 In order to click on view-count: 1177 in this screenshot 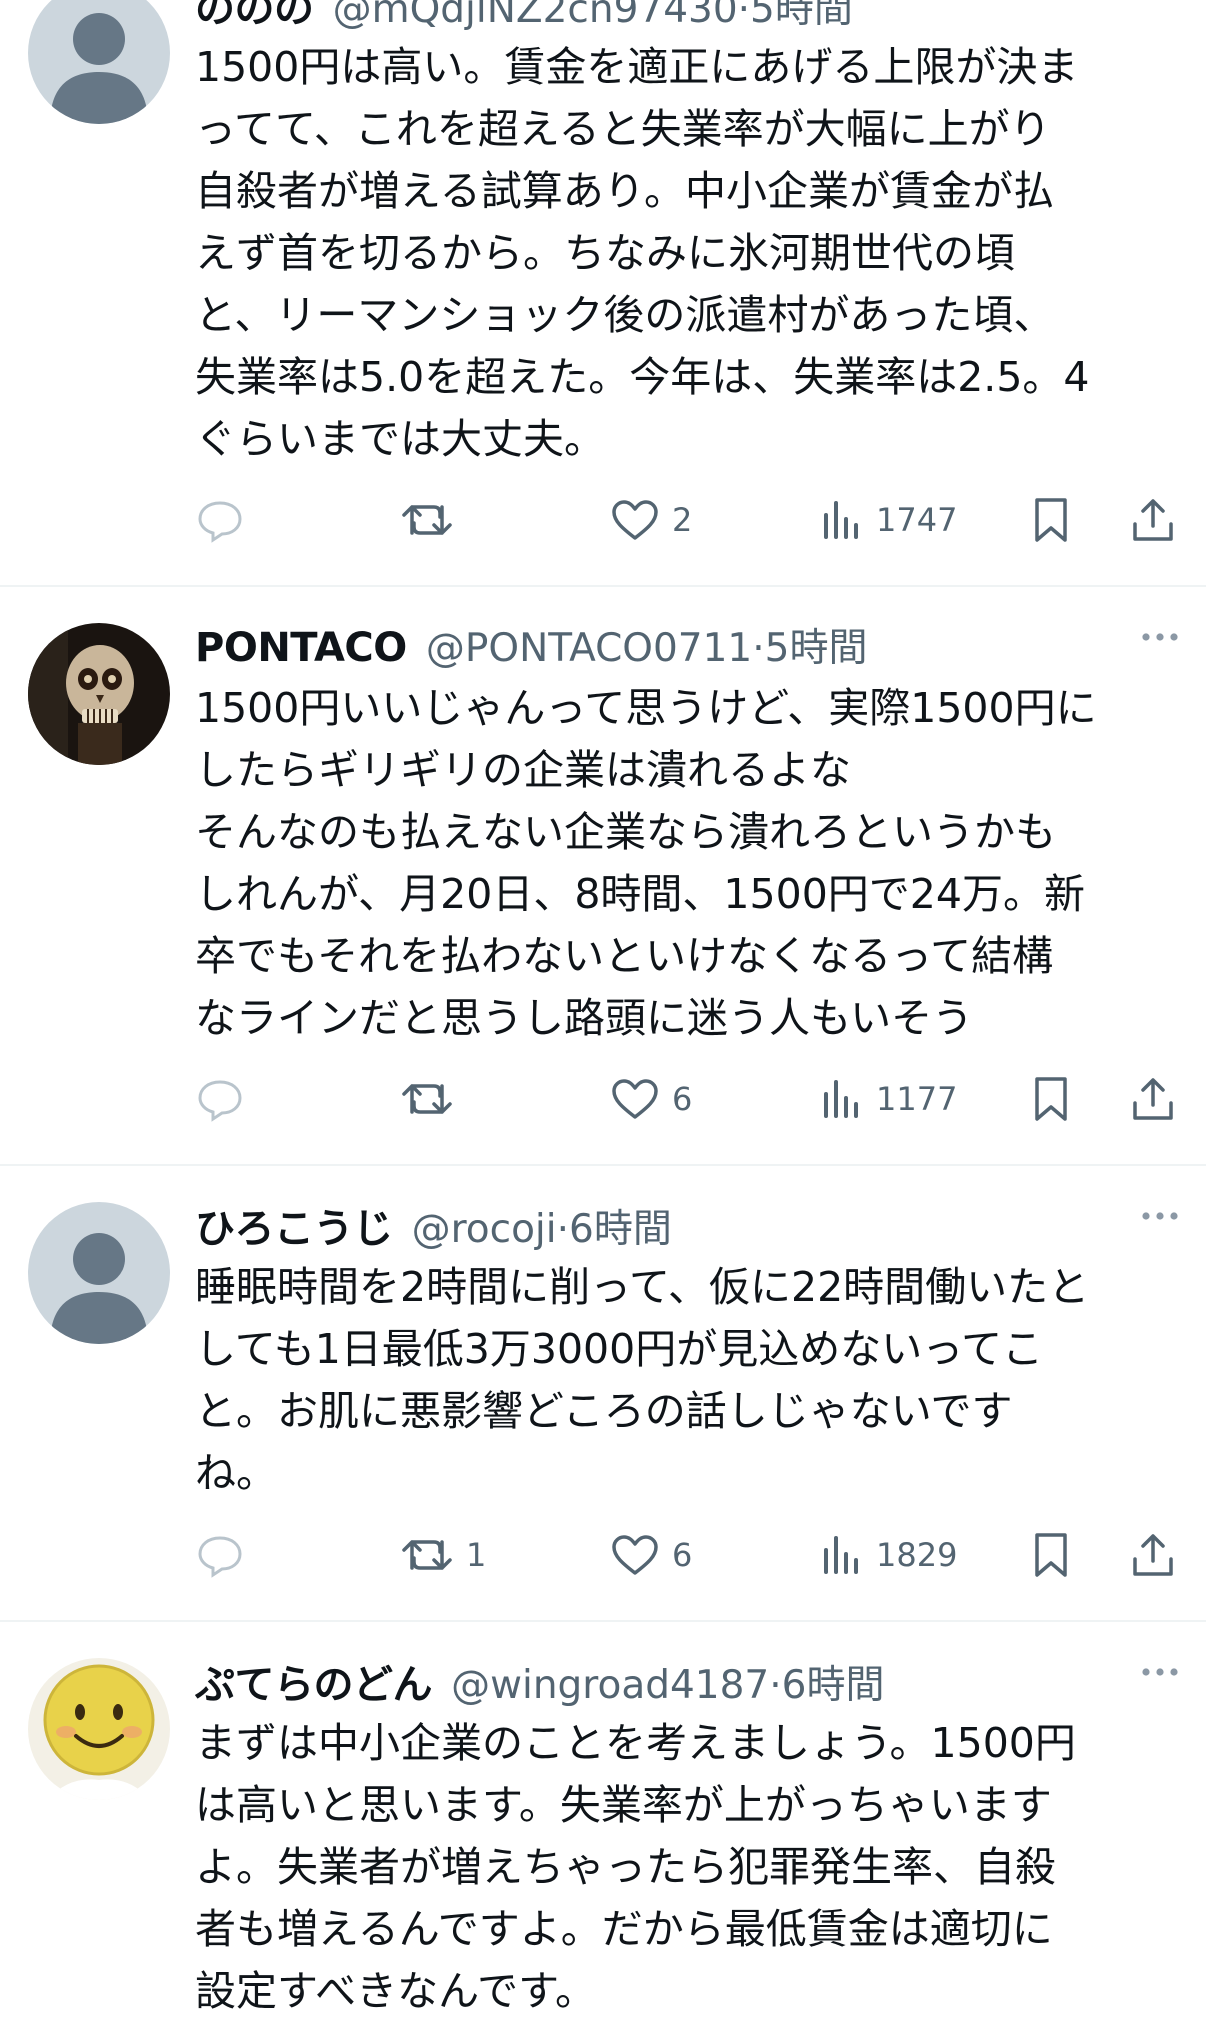, I will do `click(917, 1099)`.